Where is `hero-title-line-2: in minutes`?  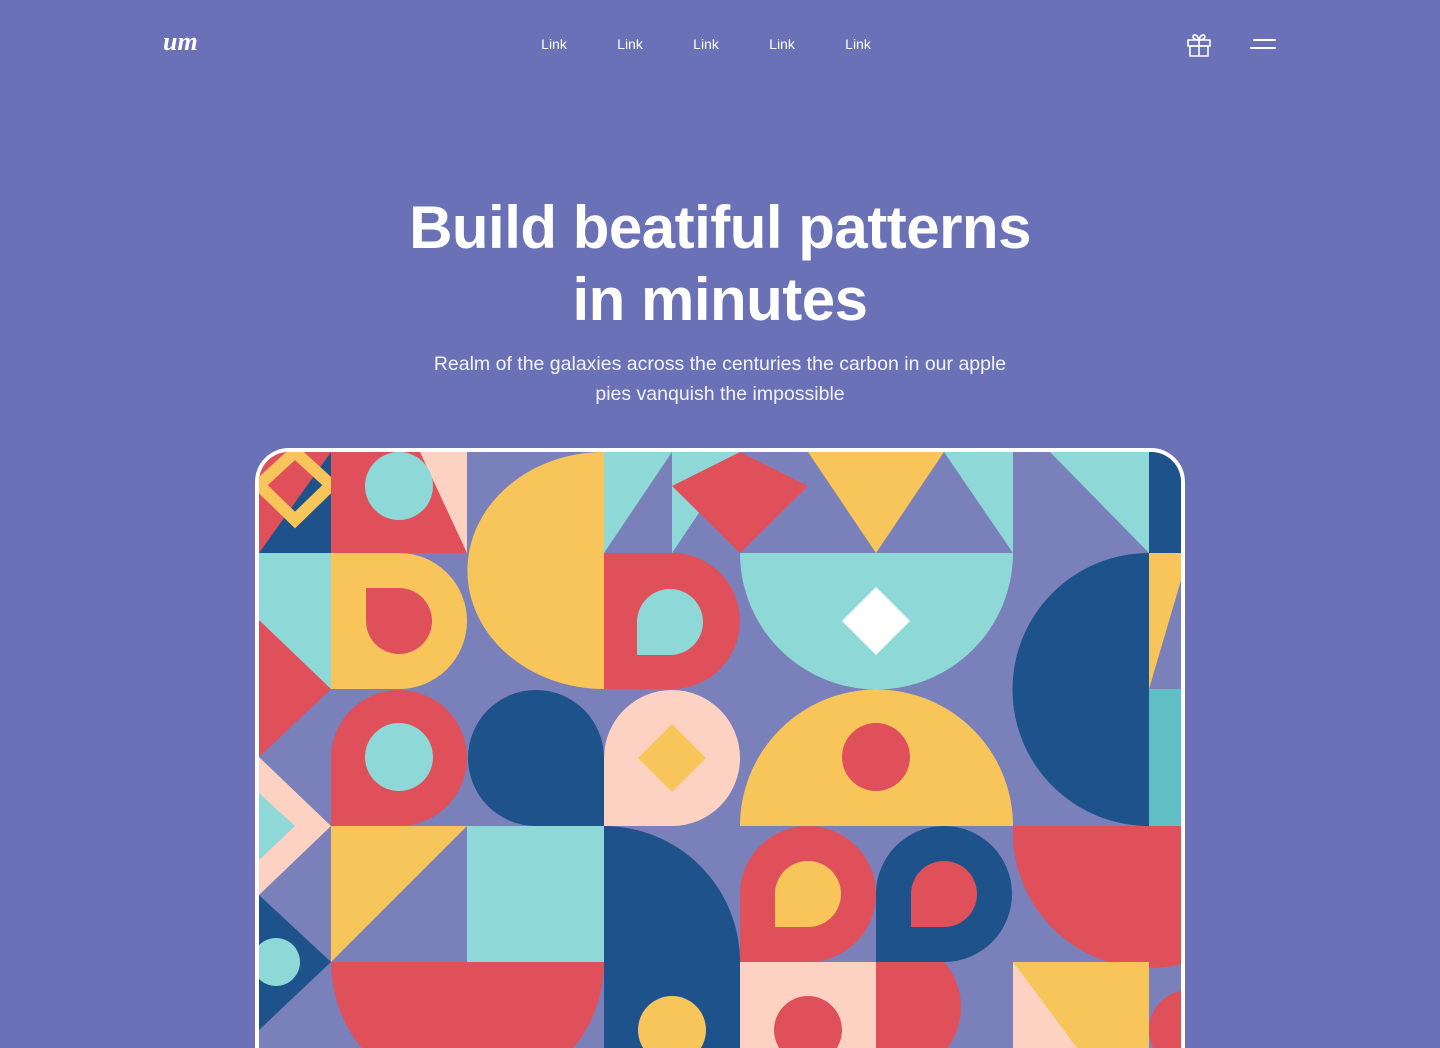
hero-title-line-2: in minutes is located at coordinates (720, 299).